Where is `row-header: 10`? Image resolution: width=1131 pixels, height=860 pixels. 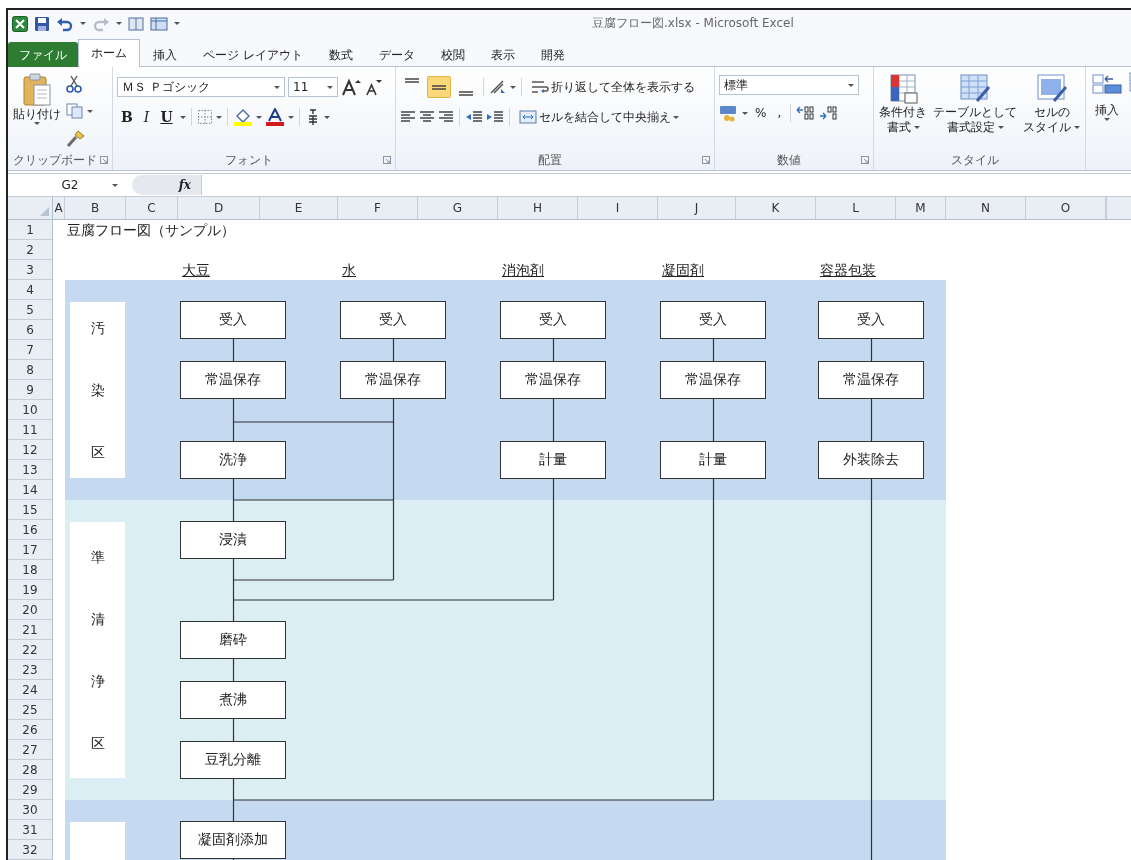
row-header: 10 is located at coordinates (30, 410).